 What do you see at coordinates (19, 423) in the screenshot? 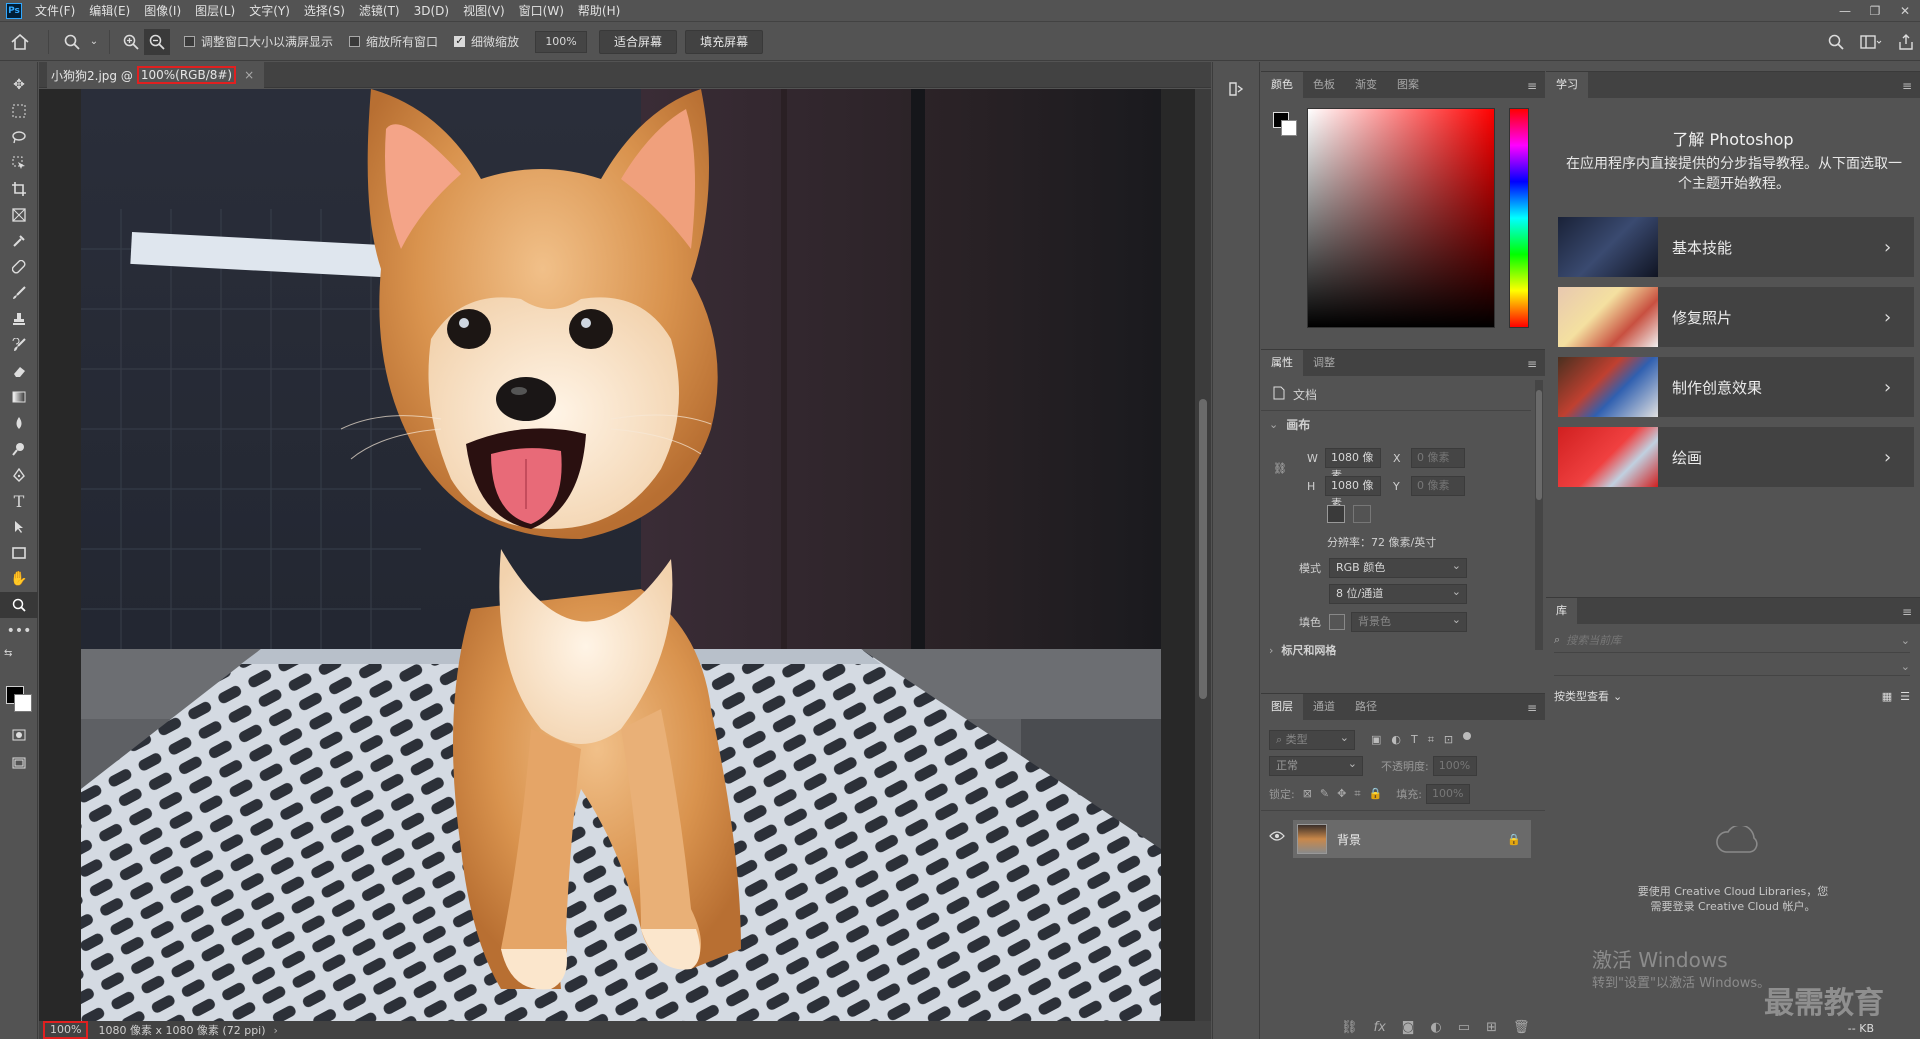
I see `blur-tool-icon` at bounding box center [19, 423].